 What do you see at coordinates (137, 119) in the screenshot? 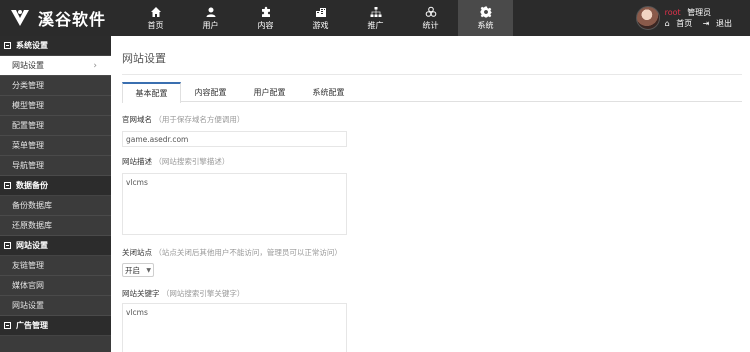
I see `domain-label-text: 官网域名` at bounding box center [137, 119].